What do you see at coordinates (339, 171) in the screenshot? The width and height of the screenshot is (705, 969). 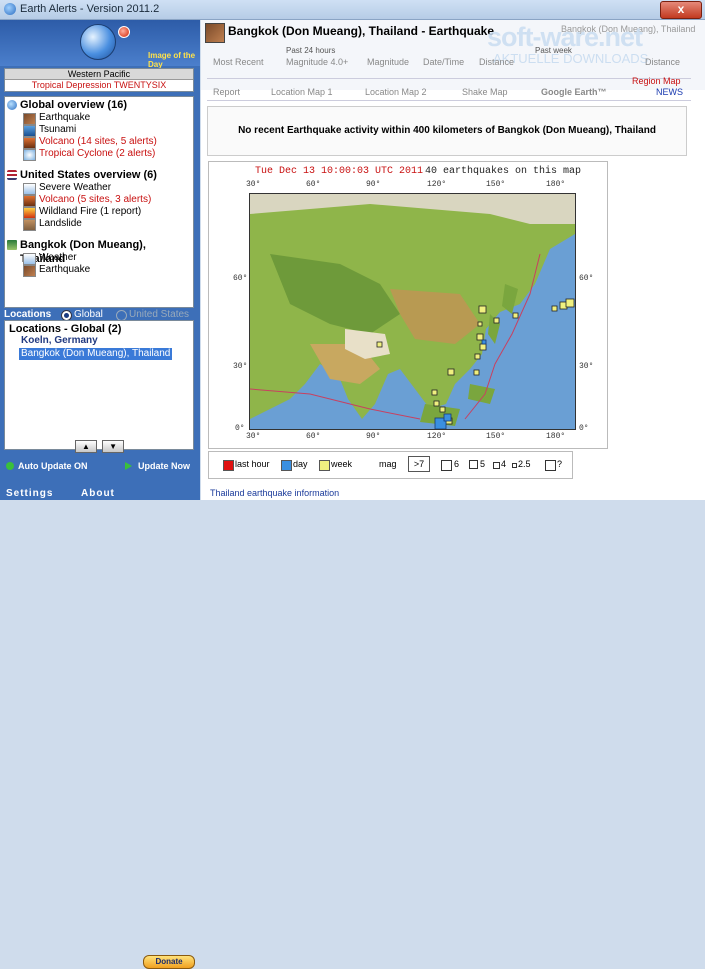 I see `map-timestamp: Tue Dec 13 10:00:03 UTC 2011` at bounding box center [339, 171].